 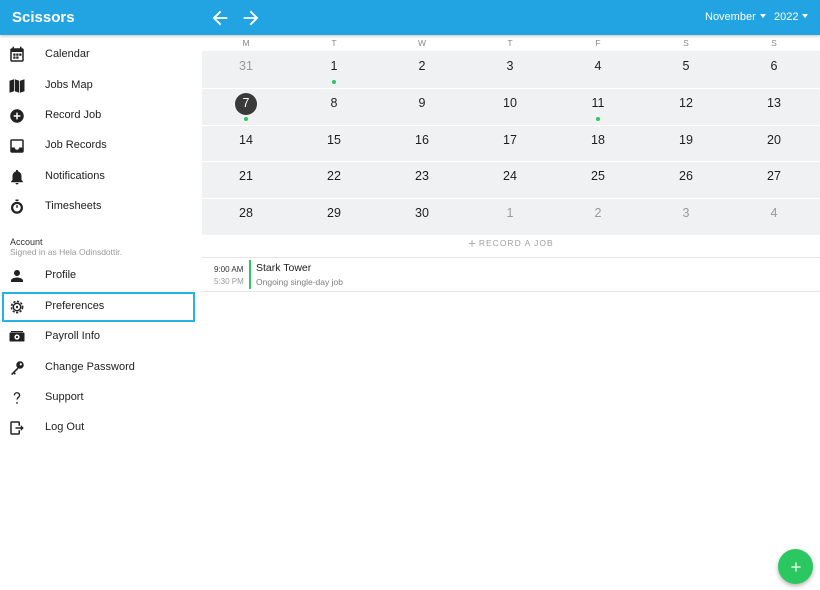 I want to click on day-number: 26, so click(x=686, y=176).